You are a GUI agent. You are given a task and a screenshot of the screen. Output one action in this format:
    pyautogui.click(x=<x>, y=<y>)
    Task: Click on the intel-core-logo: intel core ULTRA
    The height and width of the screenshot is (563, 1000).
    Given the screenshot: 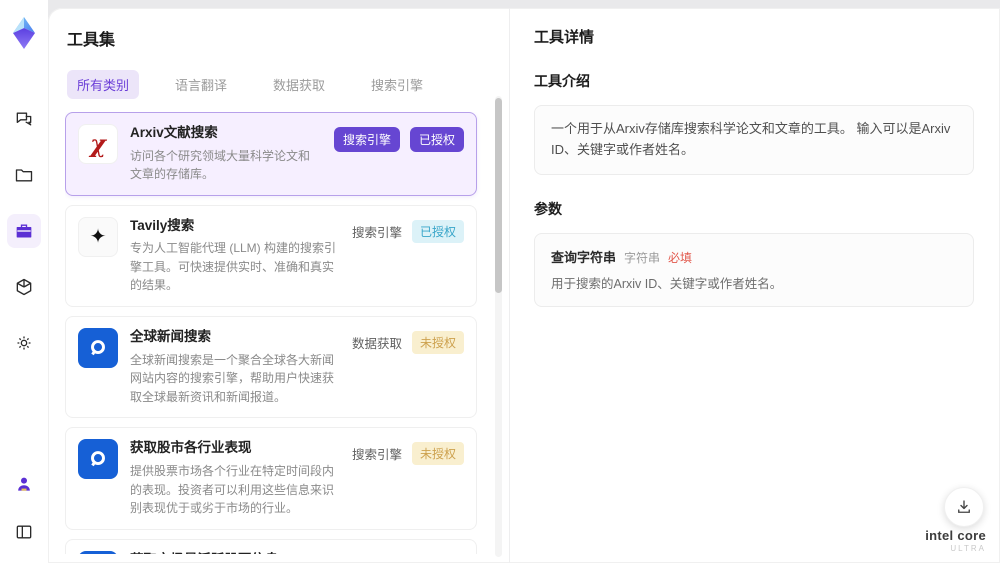 What is the action you would take?
    pyautogui.click(x=955, y=540)
    